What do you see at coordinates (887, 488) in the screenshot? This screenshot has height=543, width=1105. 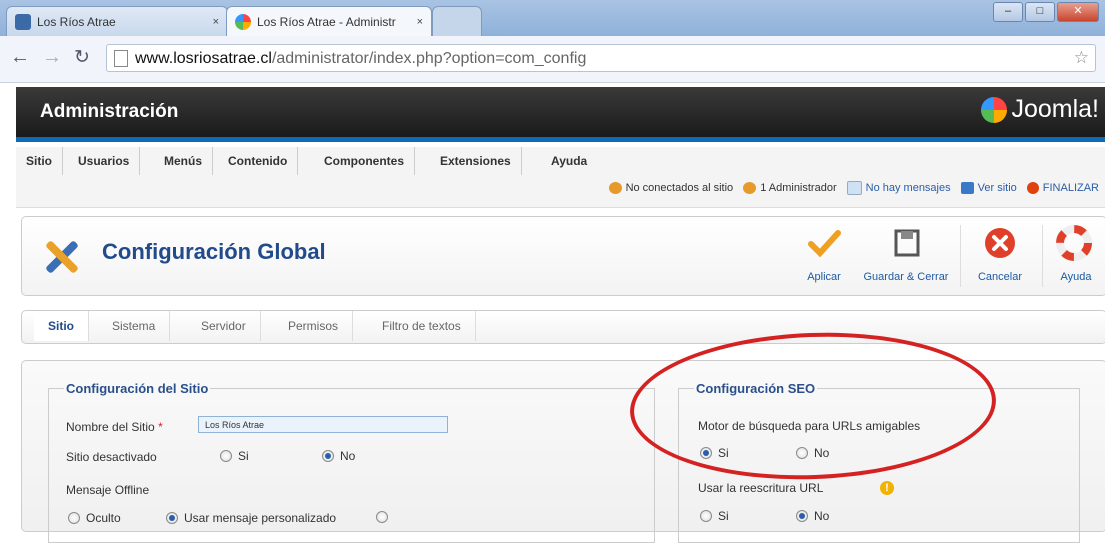 I see `warning-icon: !` at bounding box center [887, 488].